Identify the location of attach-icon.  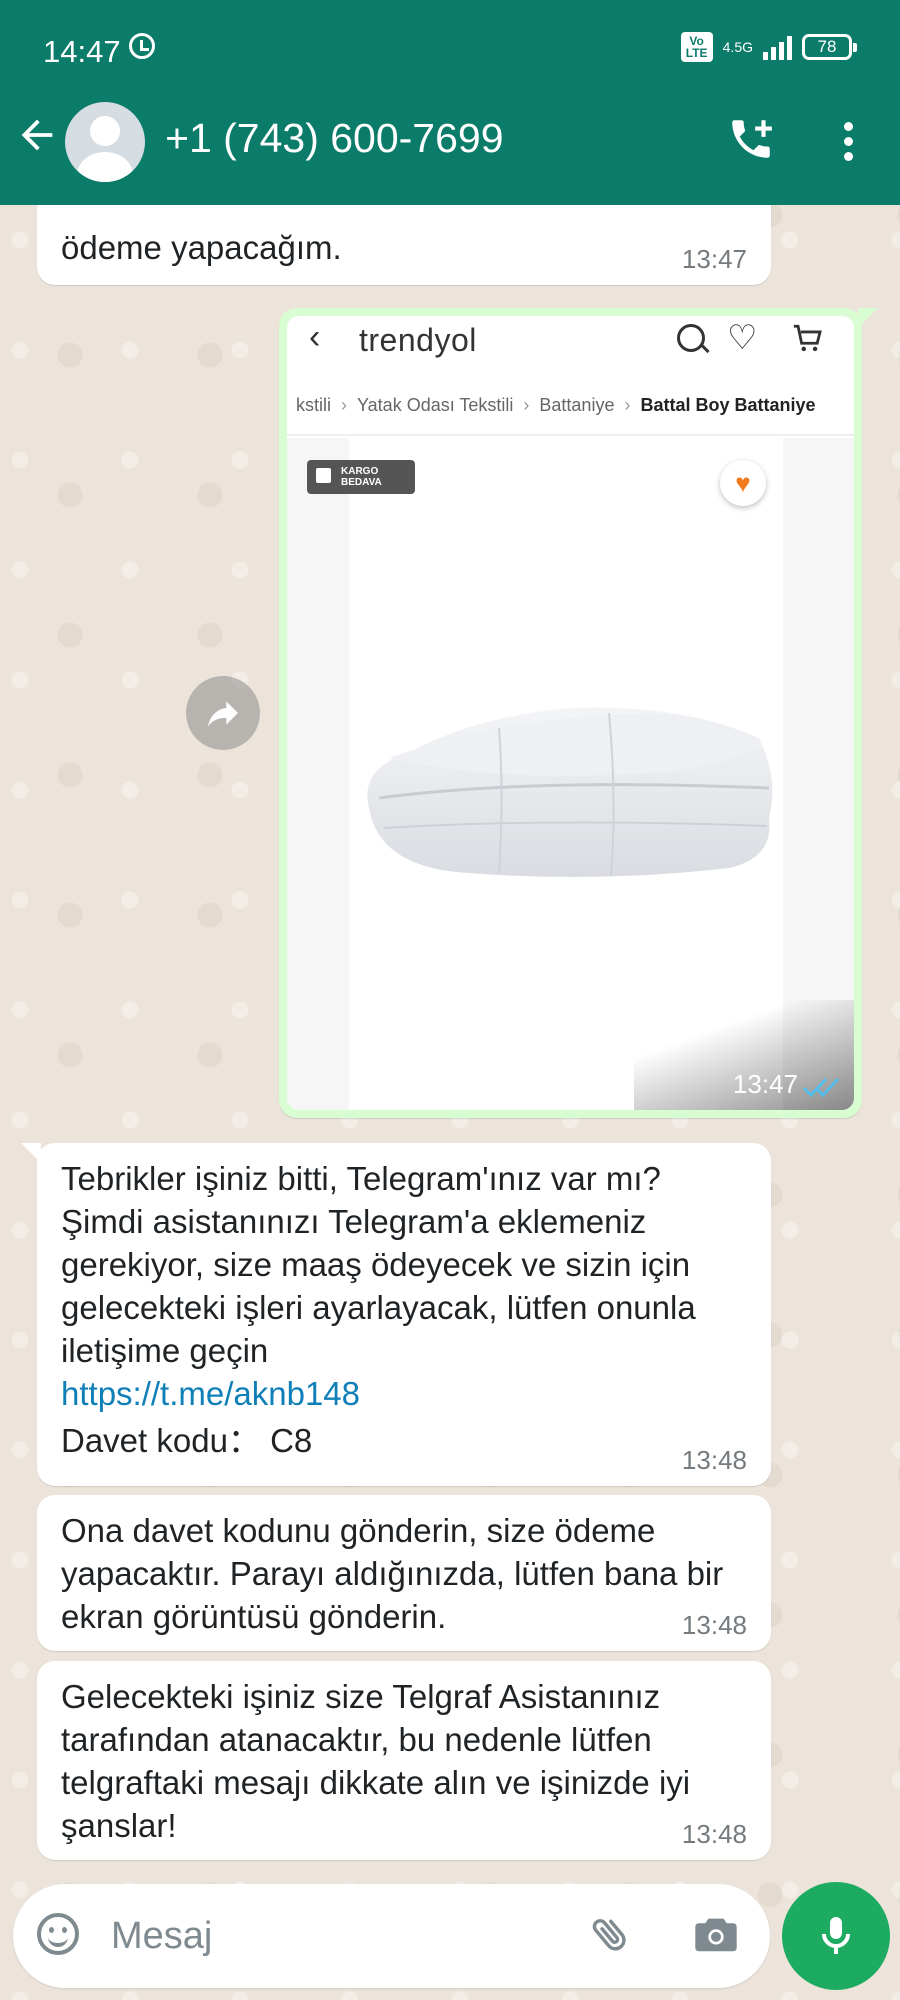
(611, 1935).